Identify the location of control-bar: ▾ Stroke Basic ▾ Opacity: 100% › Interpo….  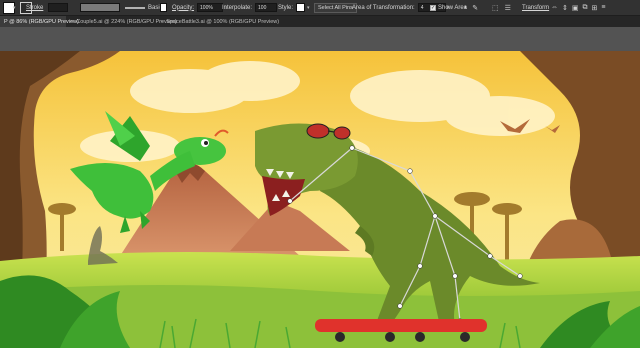
(320, 8).